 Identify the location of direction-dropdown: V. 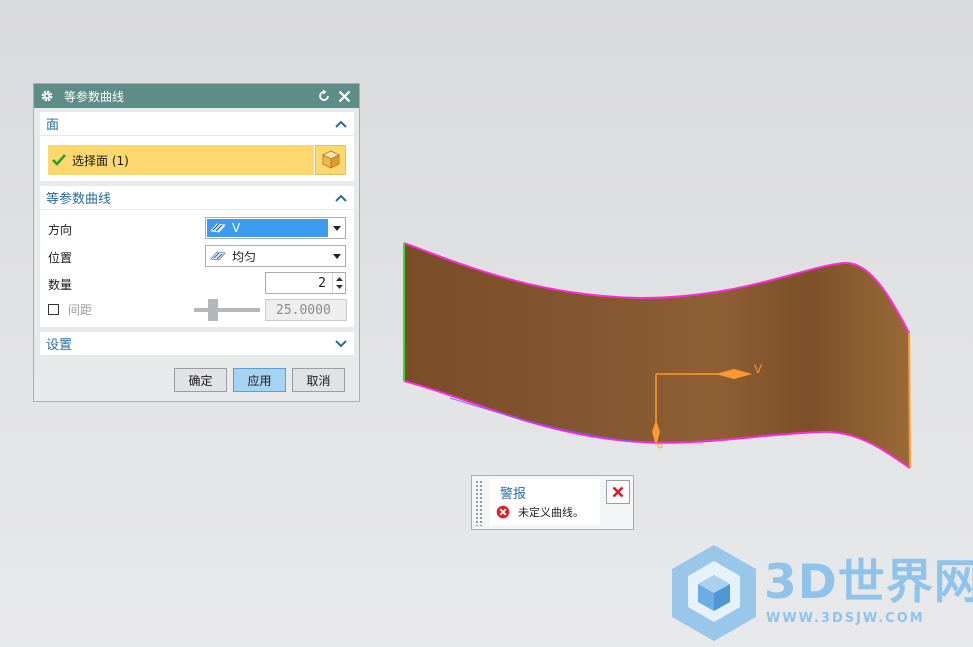
(275, 228).